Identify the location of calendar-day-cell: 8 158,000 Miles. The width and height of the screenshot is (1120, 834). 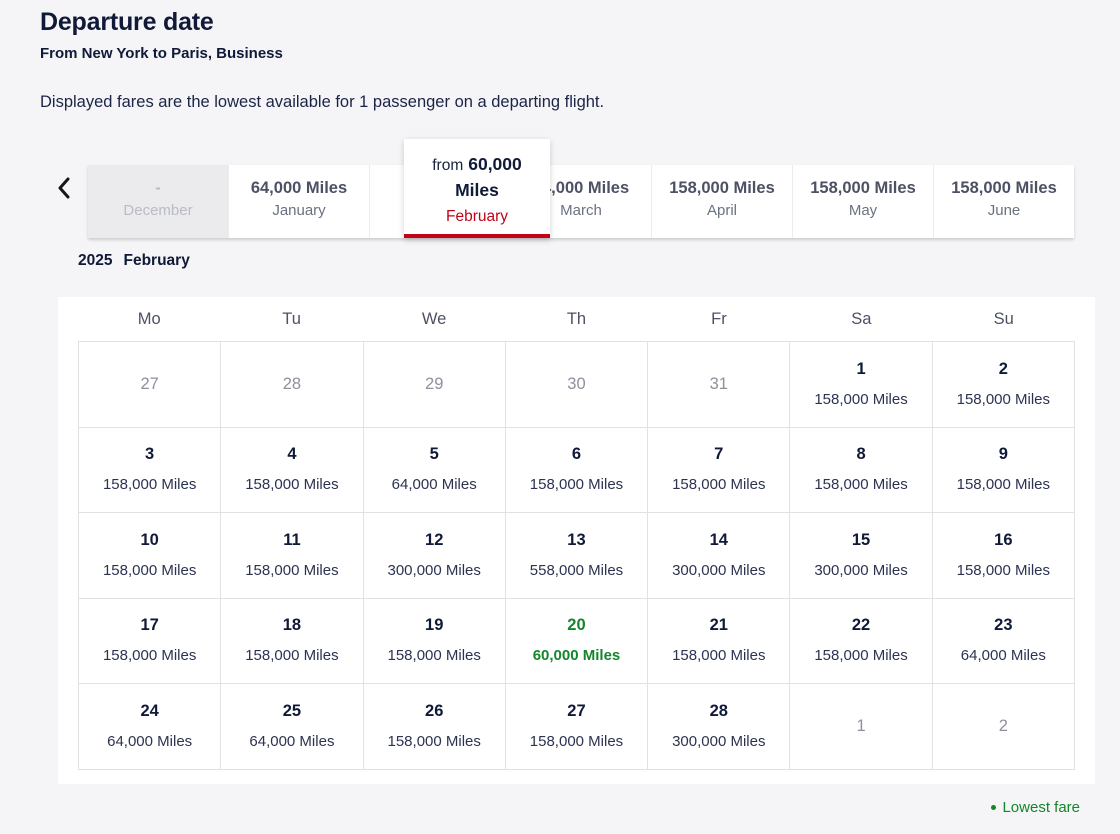
(861, 470).